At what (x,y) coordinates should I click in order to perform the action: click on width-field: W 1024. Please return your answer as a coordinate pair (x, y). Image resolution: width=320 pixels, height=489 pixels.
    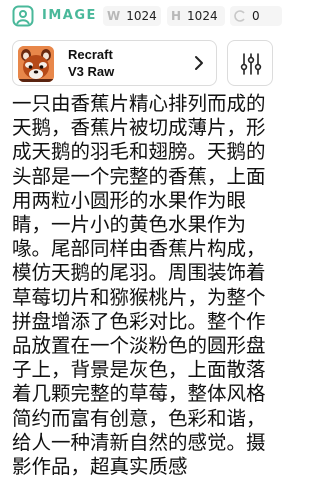
    Looking at the image, I should click on (132, 16).